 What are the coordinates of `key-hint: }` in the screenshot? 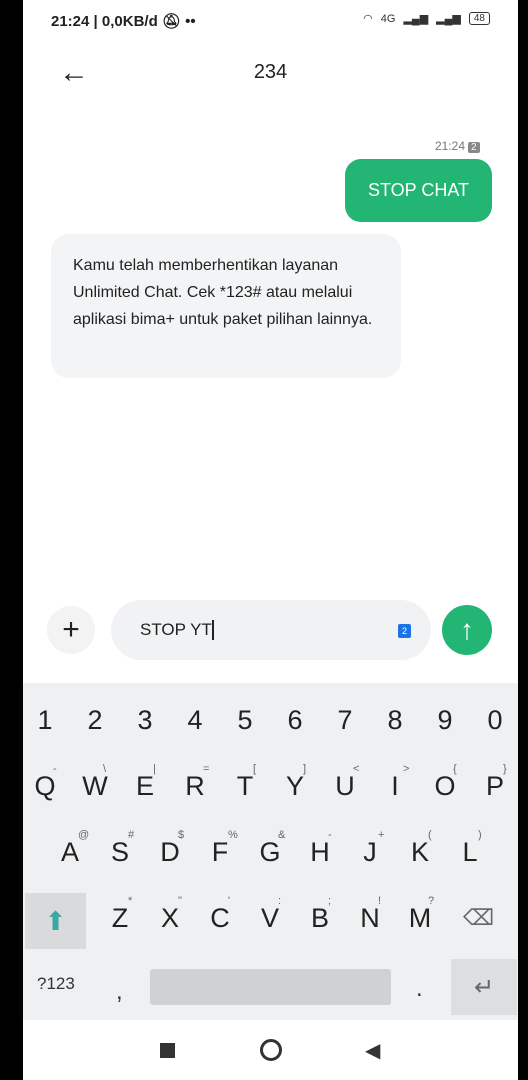 It's located at (505, 769).